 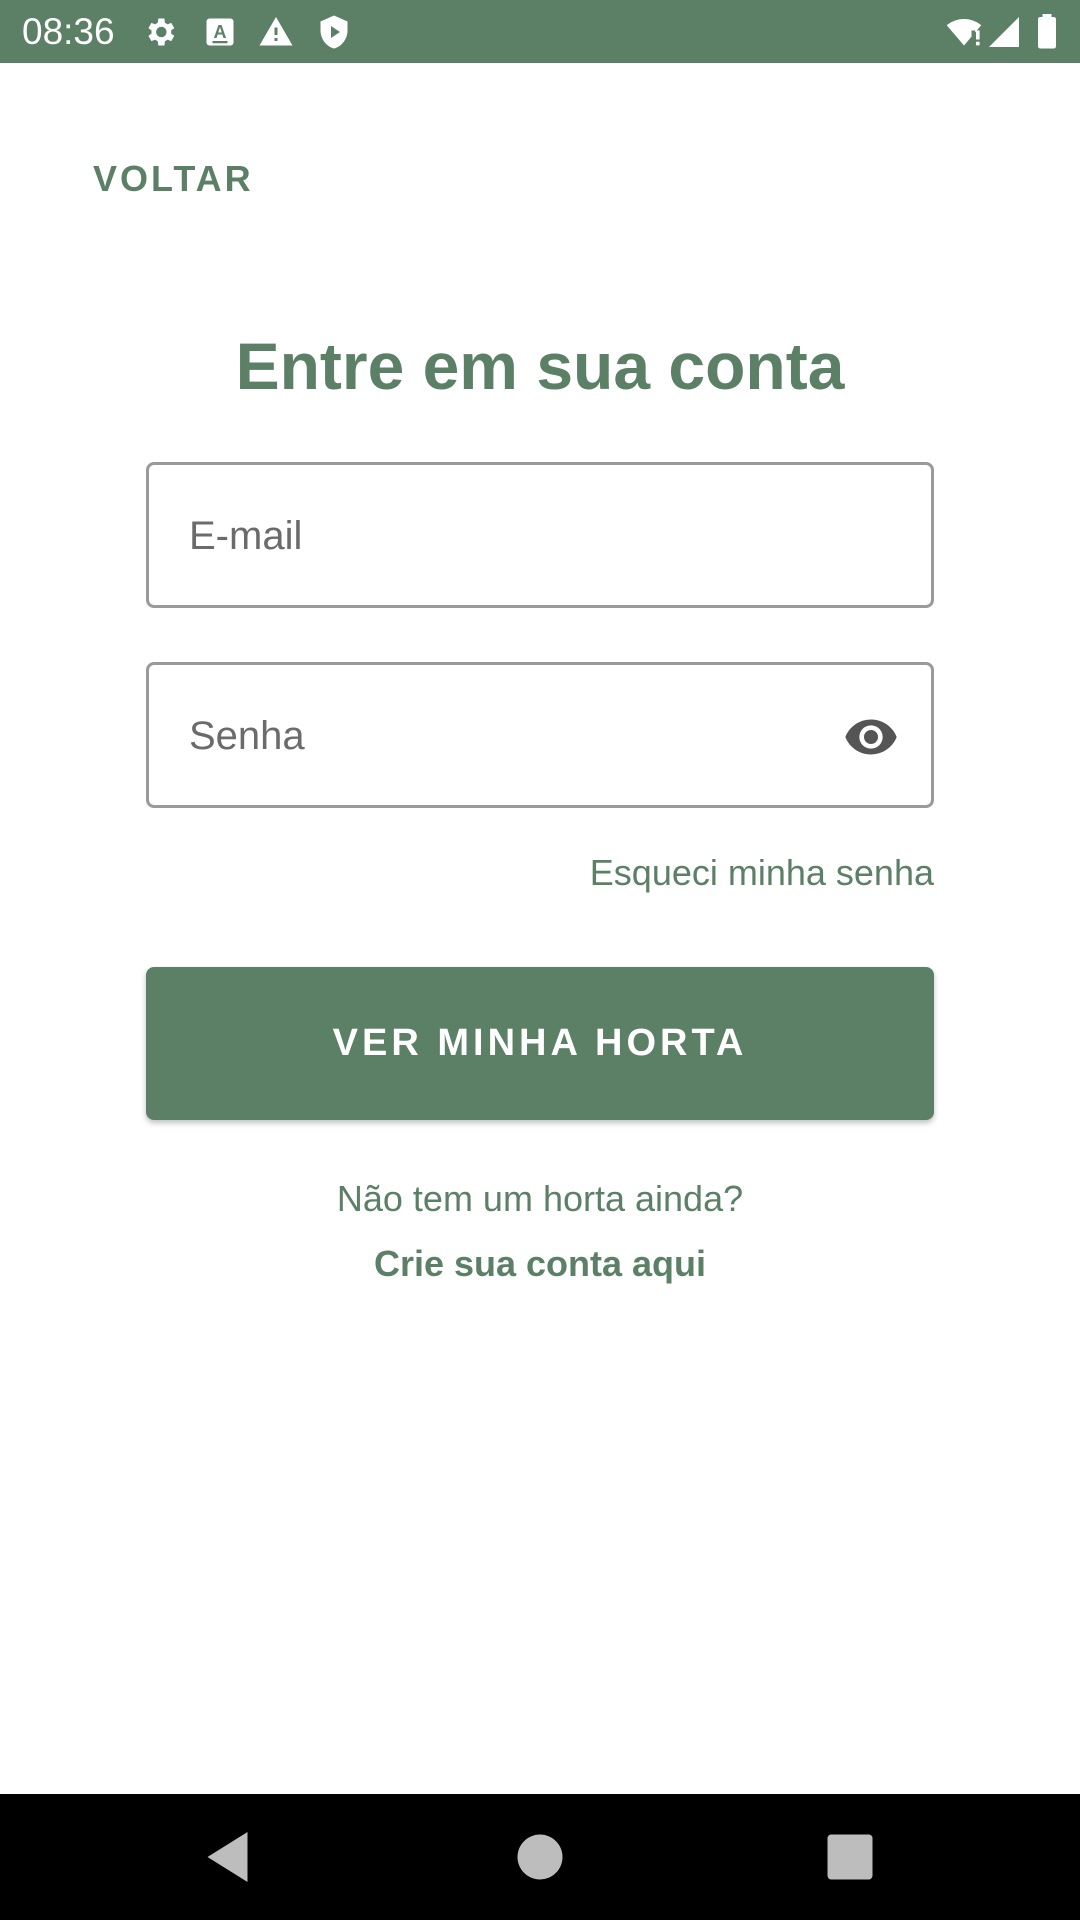 I want to click on status-bar: 08:36 A, so click(x=540, y=31).